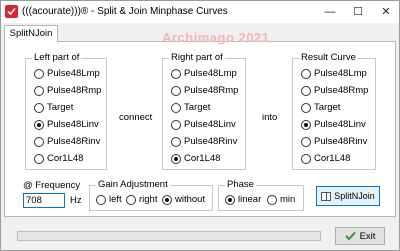 Image resolution: width=400 pixels, height=251 pixels. Describe the element at coordinates (211, 90) in the screenshot. I see `right-part-option-label: Pulse48Rmp` at that location.